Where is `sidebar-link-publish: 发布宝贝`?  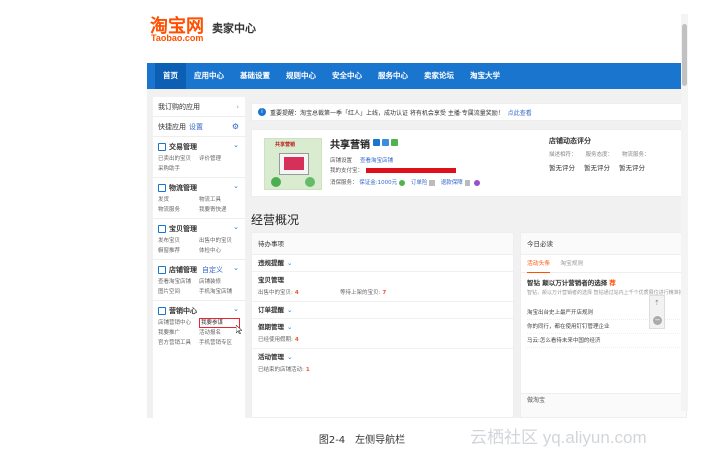
sidebar-link-publish: 发布宝贝 is located at coordinates (178, 241).